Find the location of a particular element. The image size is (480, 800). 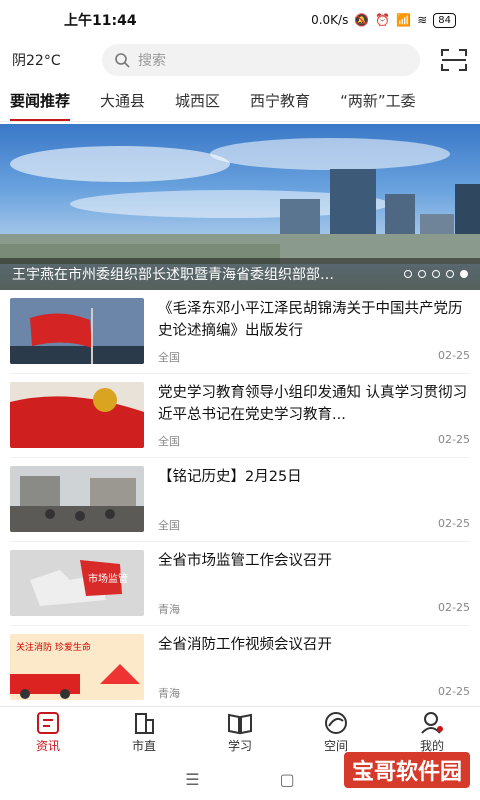

nav-news: 资讯 is located at coordinates (48, 732).